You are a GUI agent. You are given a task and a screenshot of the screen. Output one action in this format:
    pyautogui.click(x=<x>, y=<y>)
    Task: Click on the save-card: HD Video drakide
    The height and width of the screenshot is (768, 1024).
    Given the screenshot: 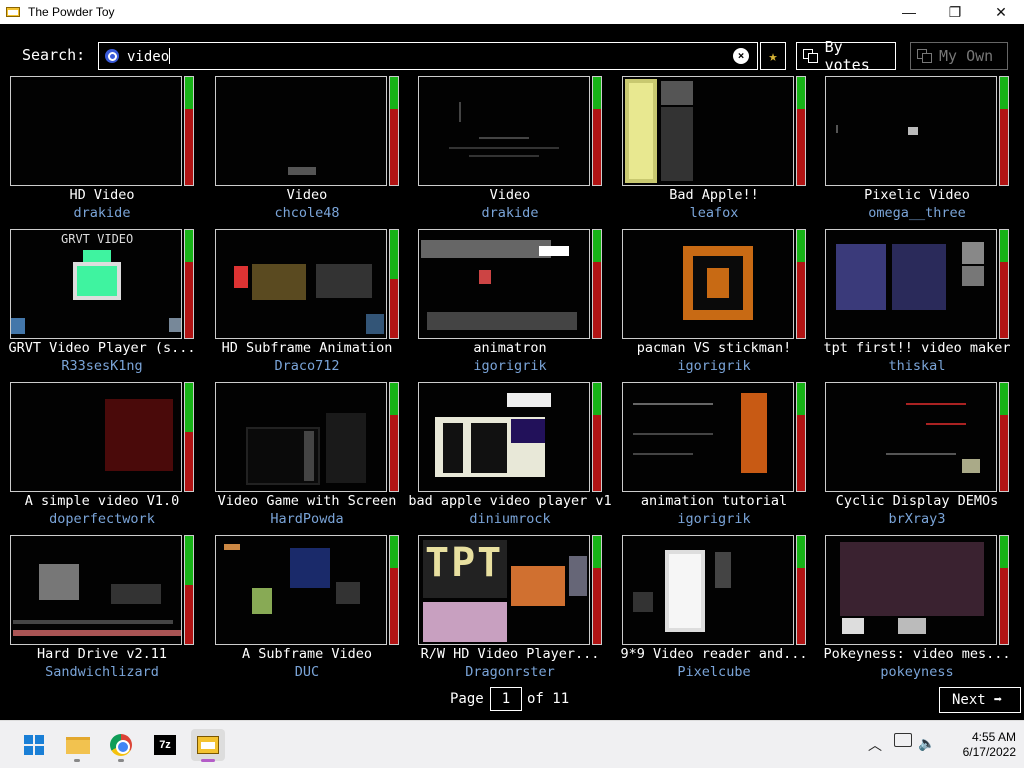 What is the action you would take?
    pyautogui.click(x=102, y=151)
    